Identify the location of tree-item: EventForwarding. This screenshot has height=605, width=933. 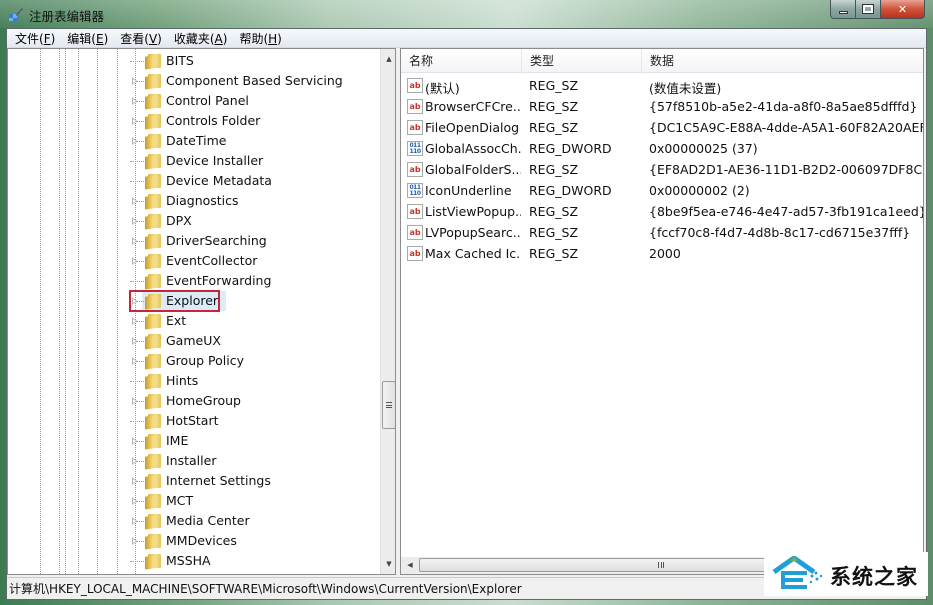
(194, 281).